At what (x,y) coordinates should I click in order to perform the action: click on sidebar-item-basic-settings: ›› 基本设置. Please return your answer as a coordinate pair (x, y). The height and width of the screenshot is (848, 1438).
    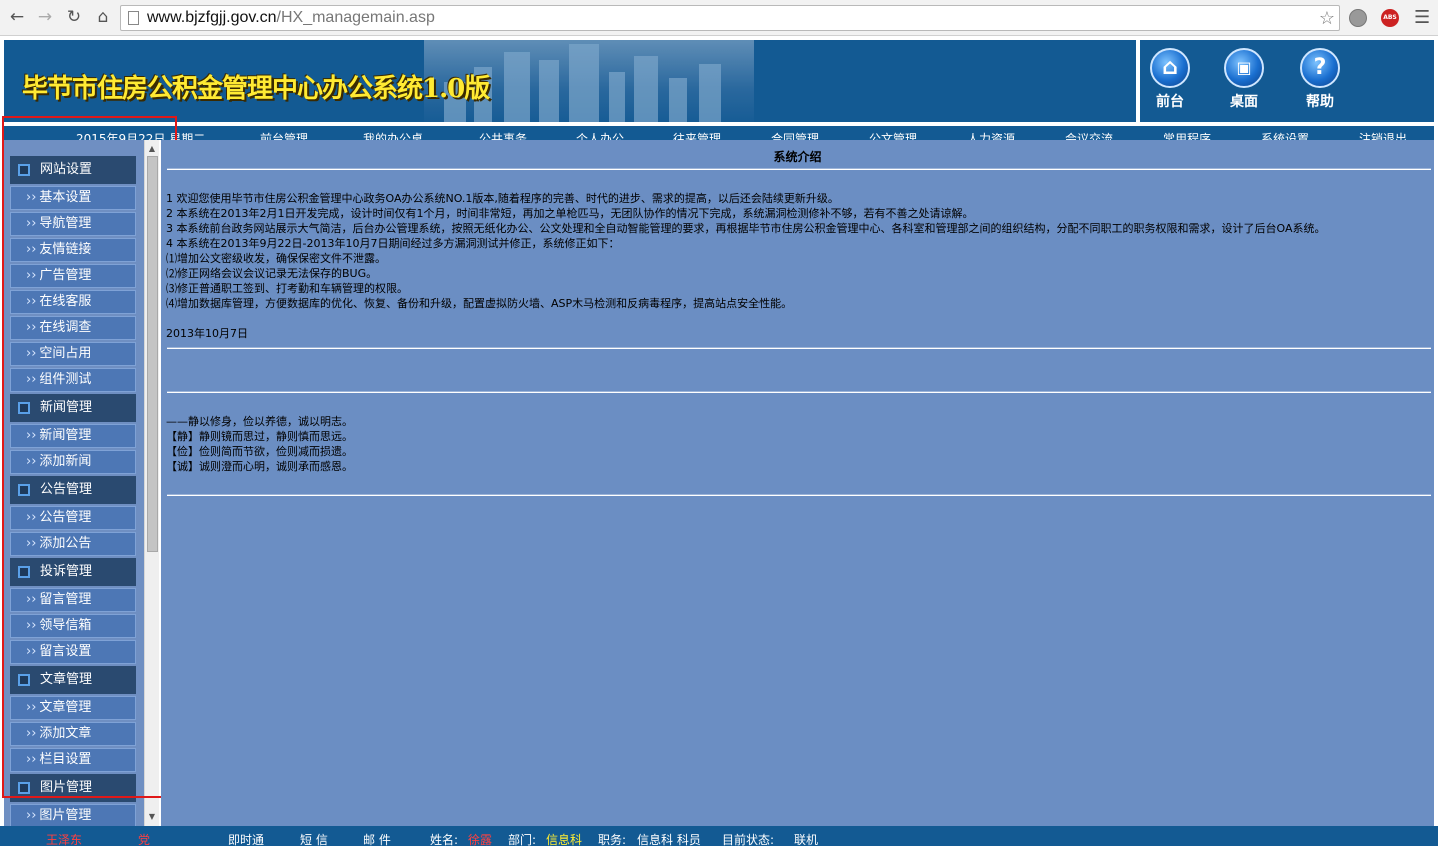
    Looking at the image, I should click on (73, 198).